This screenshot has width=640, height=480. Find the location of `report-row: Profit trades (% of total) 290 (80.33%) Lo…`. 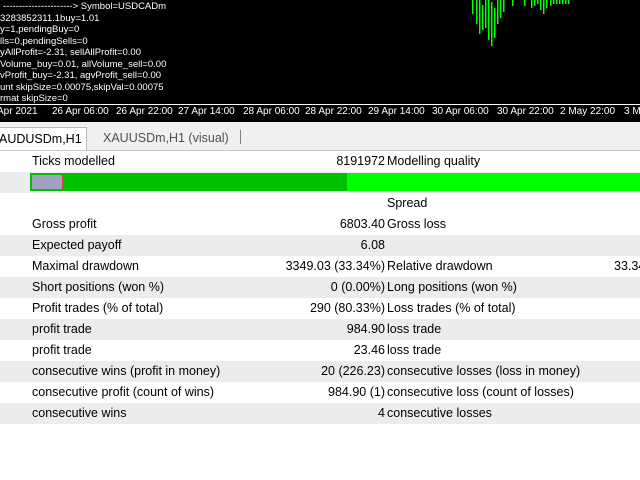

report-row: Profit trades (% of total) 290 (80.33%) Lo… is located at coordinates (320, 308).